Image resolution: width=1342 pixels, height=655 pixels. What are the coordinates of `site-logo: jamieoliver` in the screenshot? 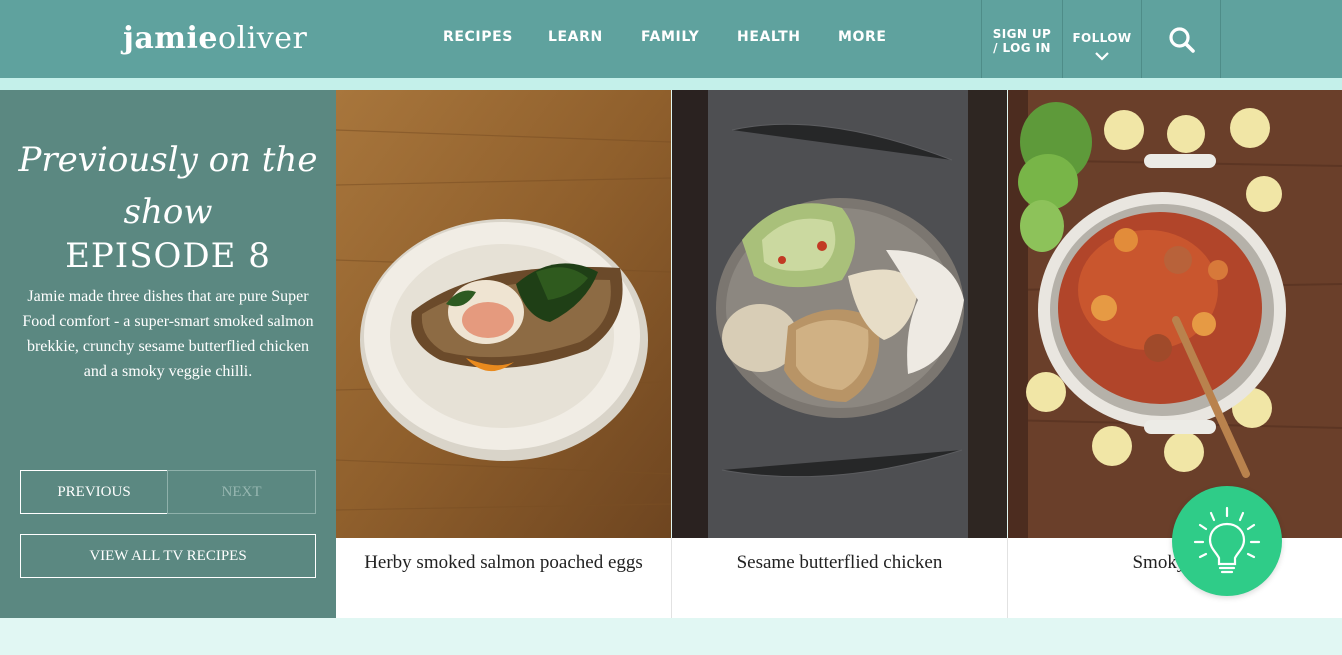 It's located at (215, 39).